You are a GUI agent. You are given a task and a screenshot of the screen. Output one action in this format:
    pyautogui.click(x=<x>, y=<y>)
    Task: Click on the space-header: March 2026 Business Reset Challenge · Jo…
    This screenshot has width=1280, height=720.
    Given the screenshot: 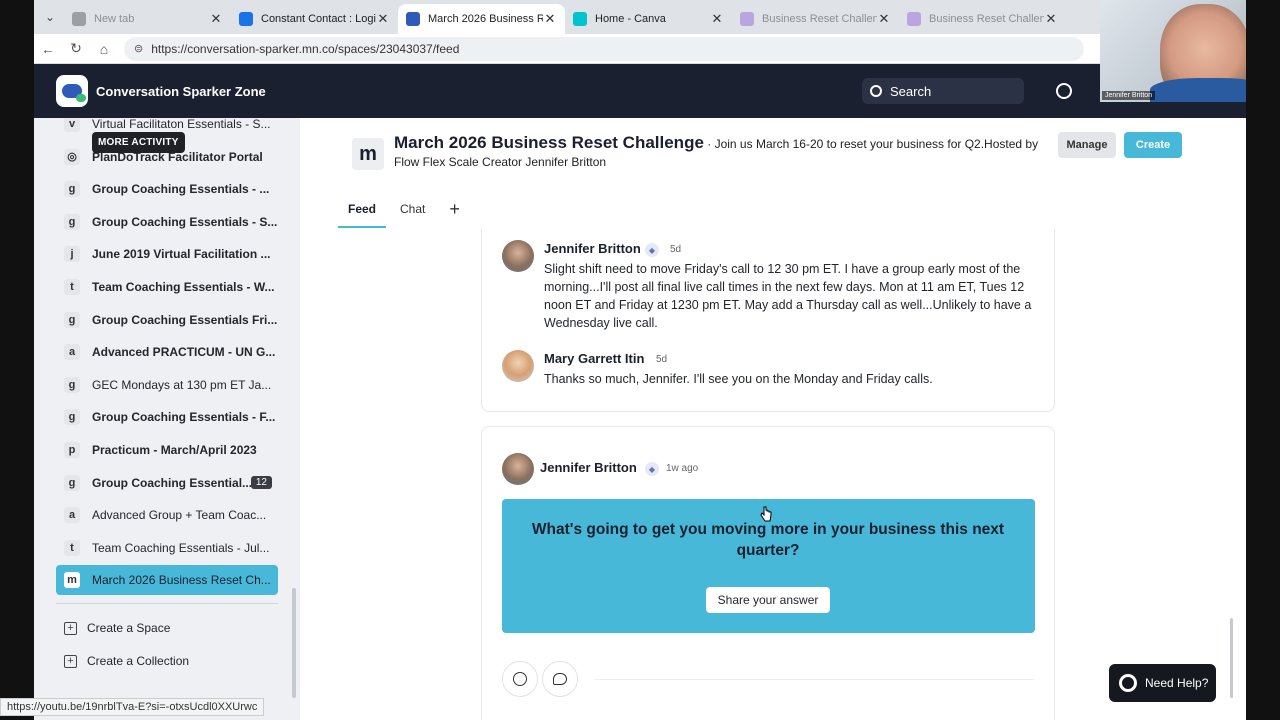 What is the action you would take?
    pyautogui.click(x=724, y=152)
    